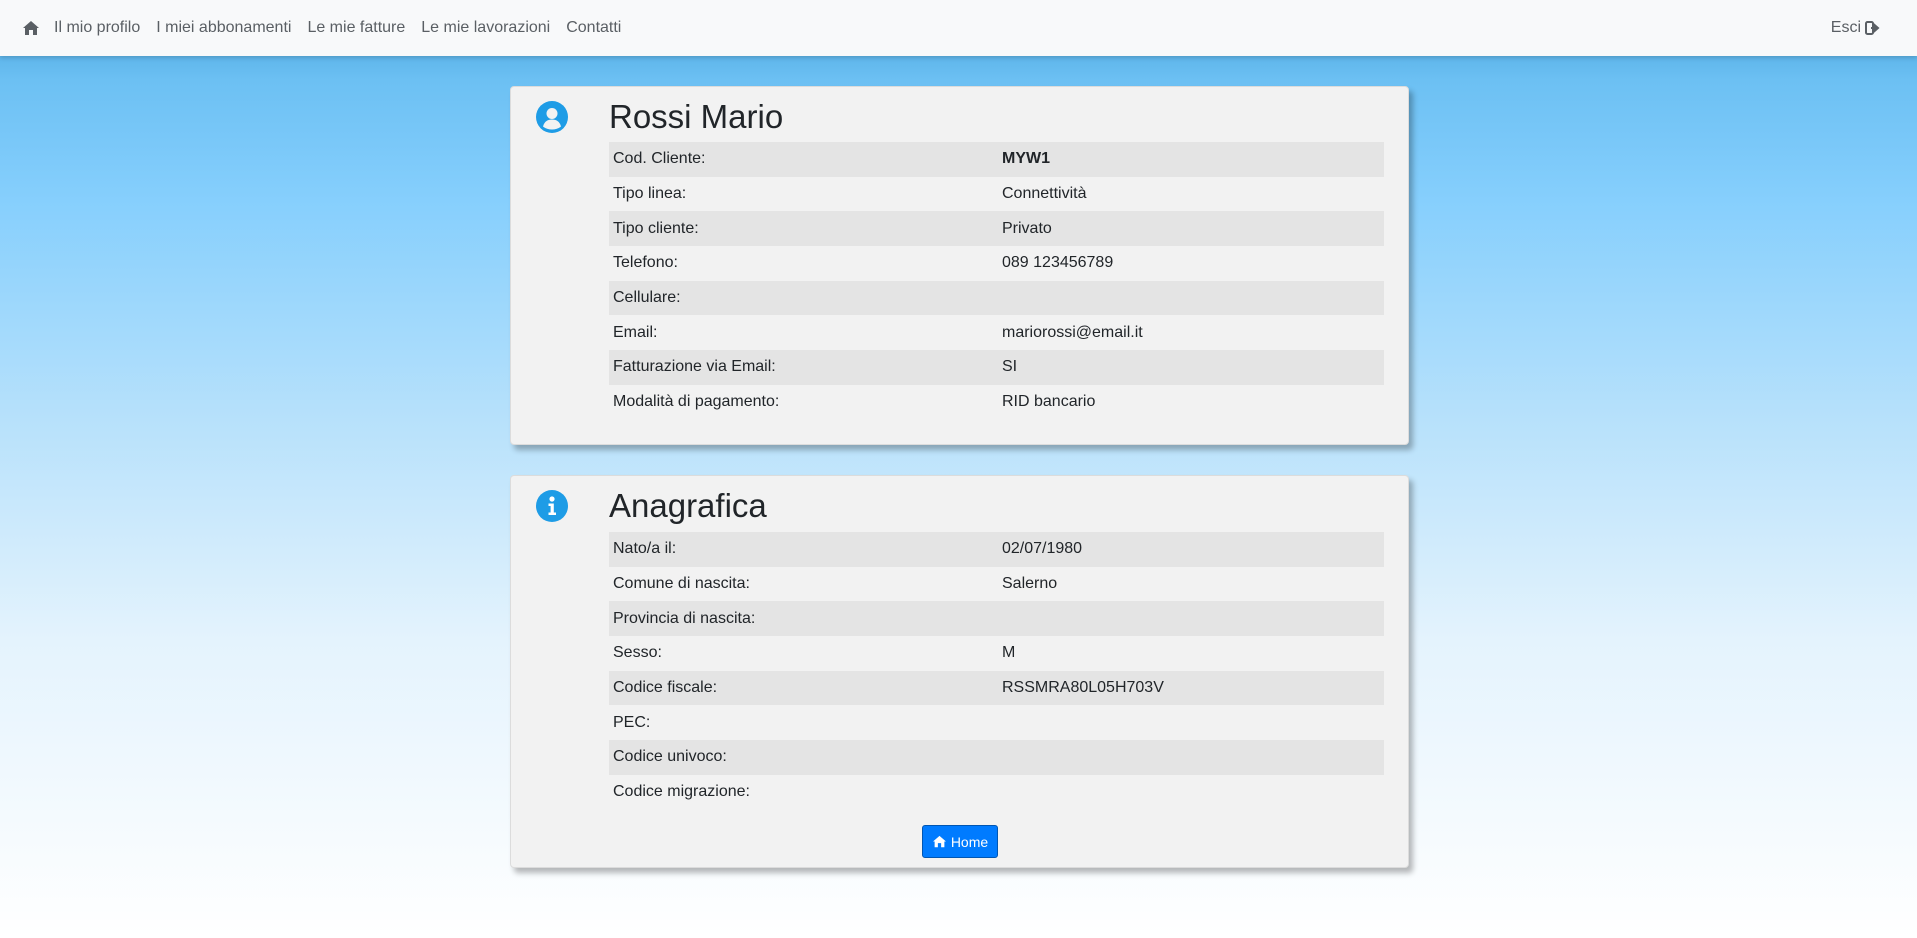  Describe the element at coordinates (803, 229) in the screenshot. I see `row-label: Tipo cliente:` at that location.